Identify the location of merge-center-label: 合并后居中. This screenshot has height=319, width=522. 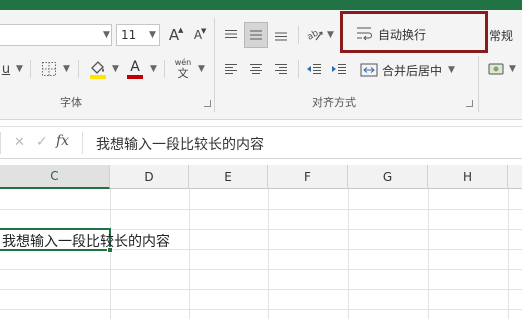
(412, 70).